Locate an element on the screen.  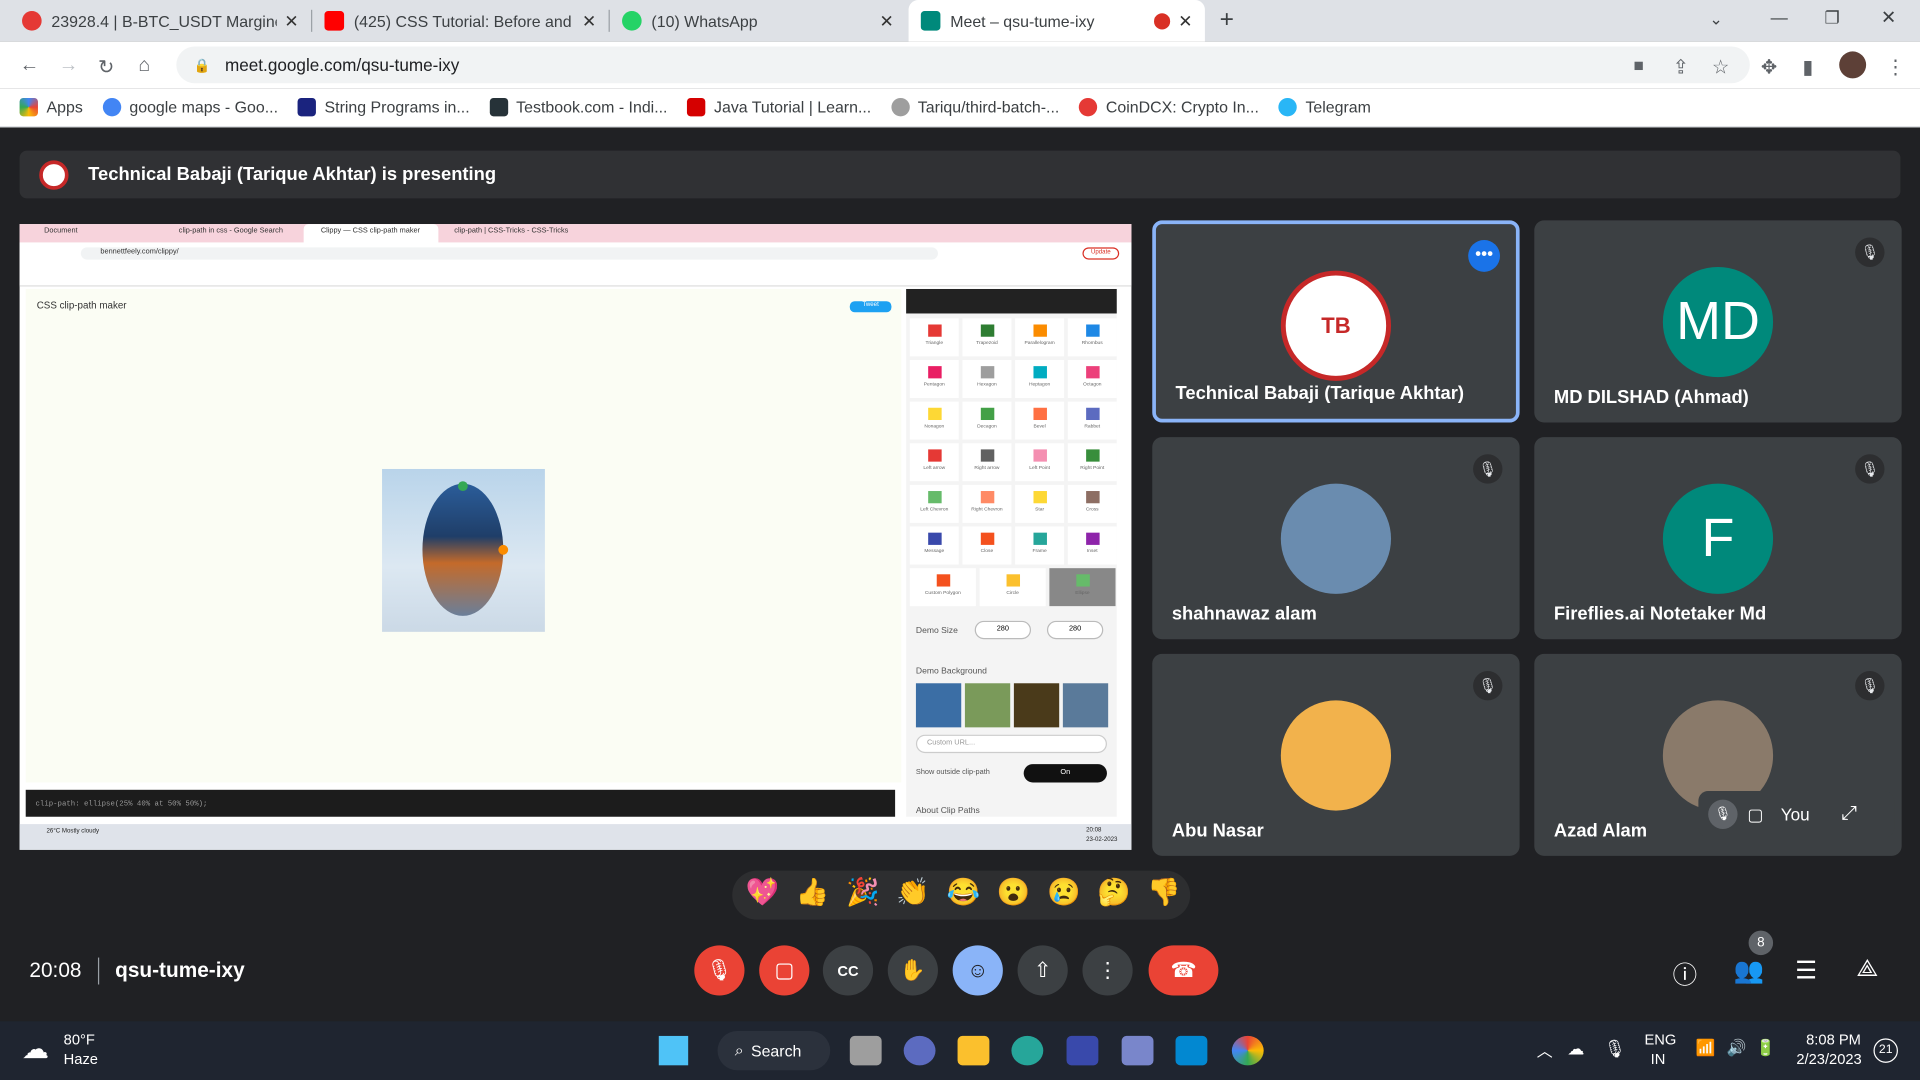
menu-icon: ⋮ is located at coordinates (1896, 67).